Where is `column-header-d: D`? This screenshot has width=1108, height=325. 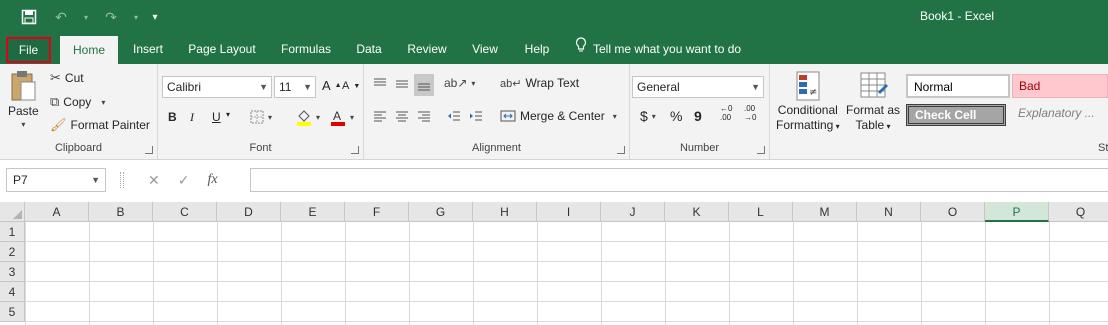 column-header-d: D is located at coordinates (249, 212).